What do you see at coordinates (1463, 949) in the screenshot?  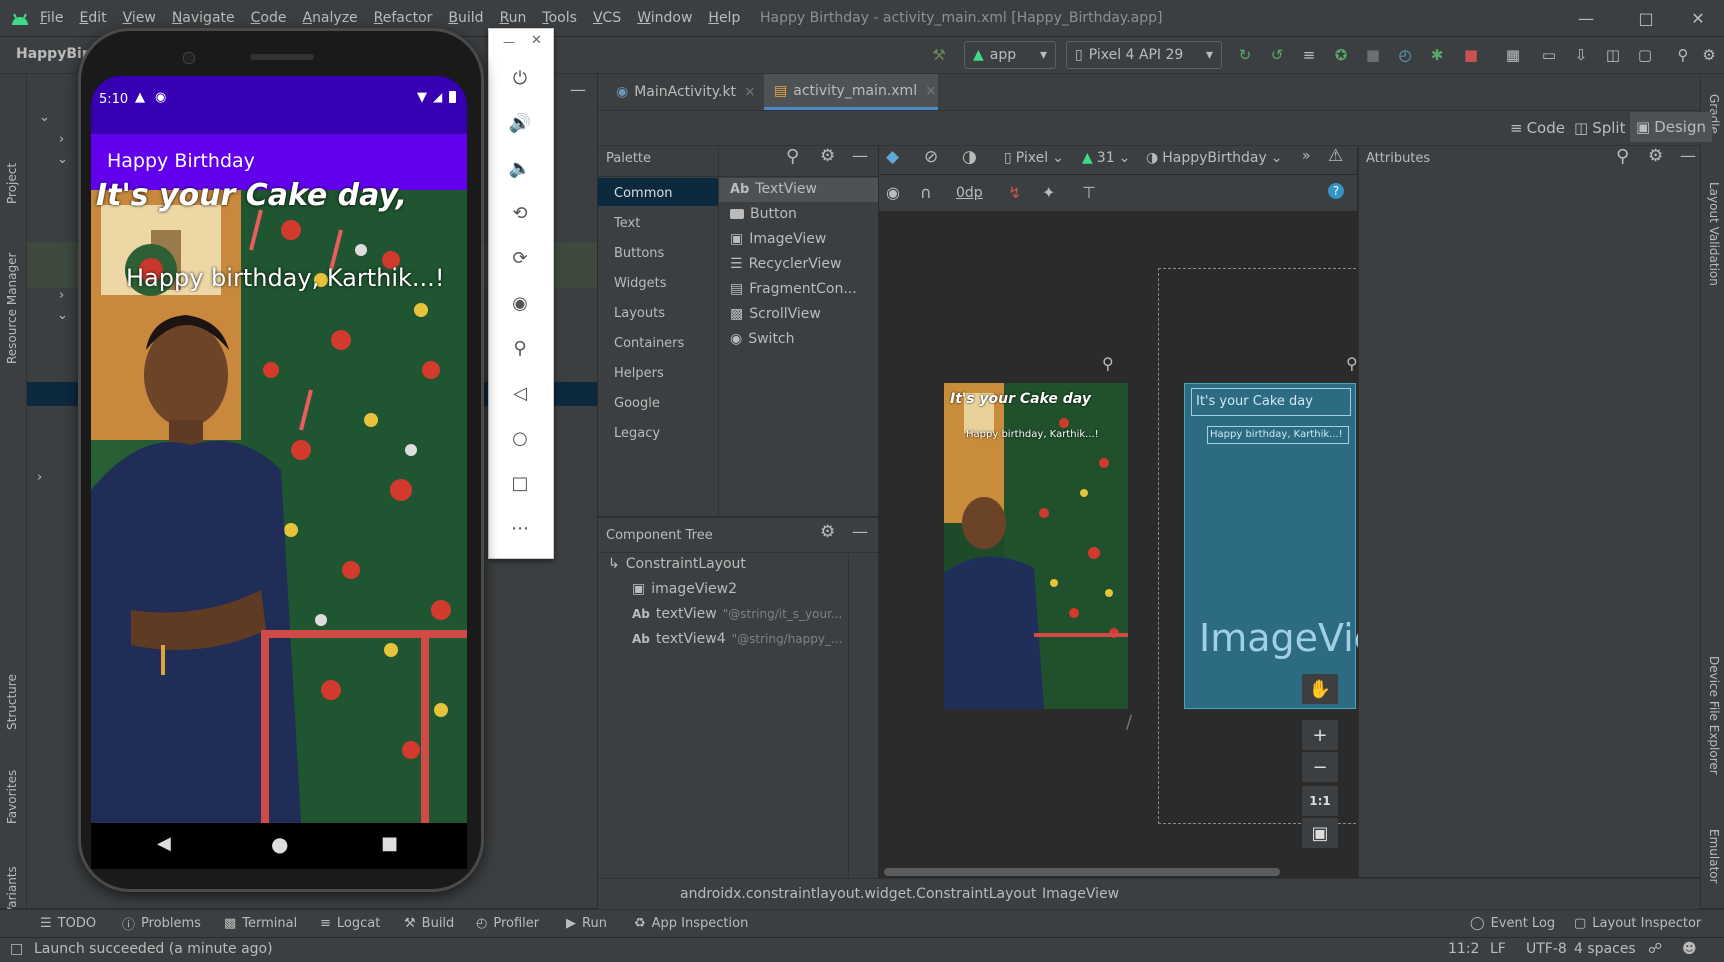 I see `caret-position: 11:2` at bounding box center [1463, 949].